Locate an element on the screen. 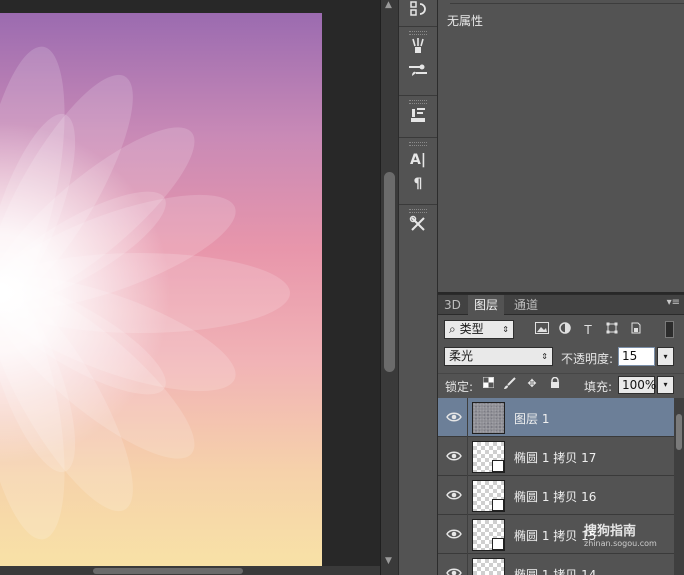 Image resolution: width=684 pixels, height=575 pixels. clone-source-icon is located at coordinates (418, 118).